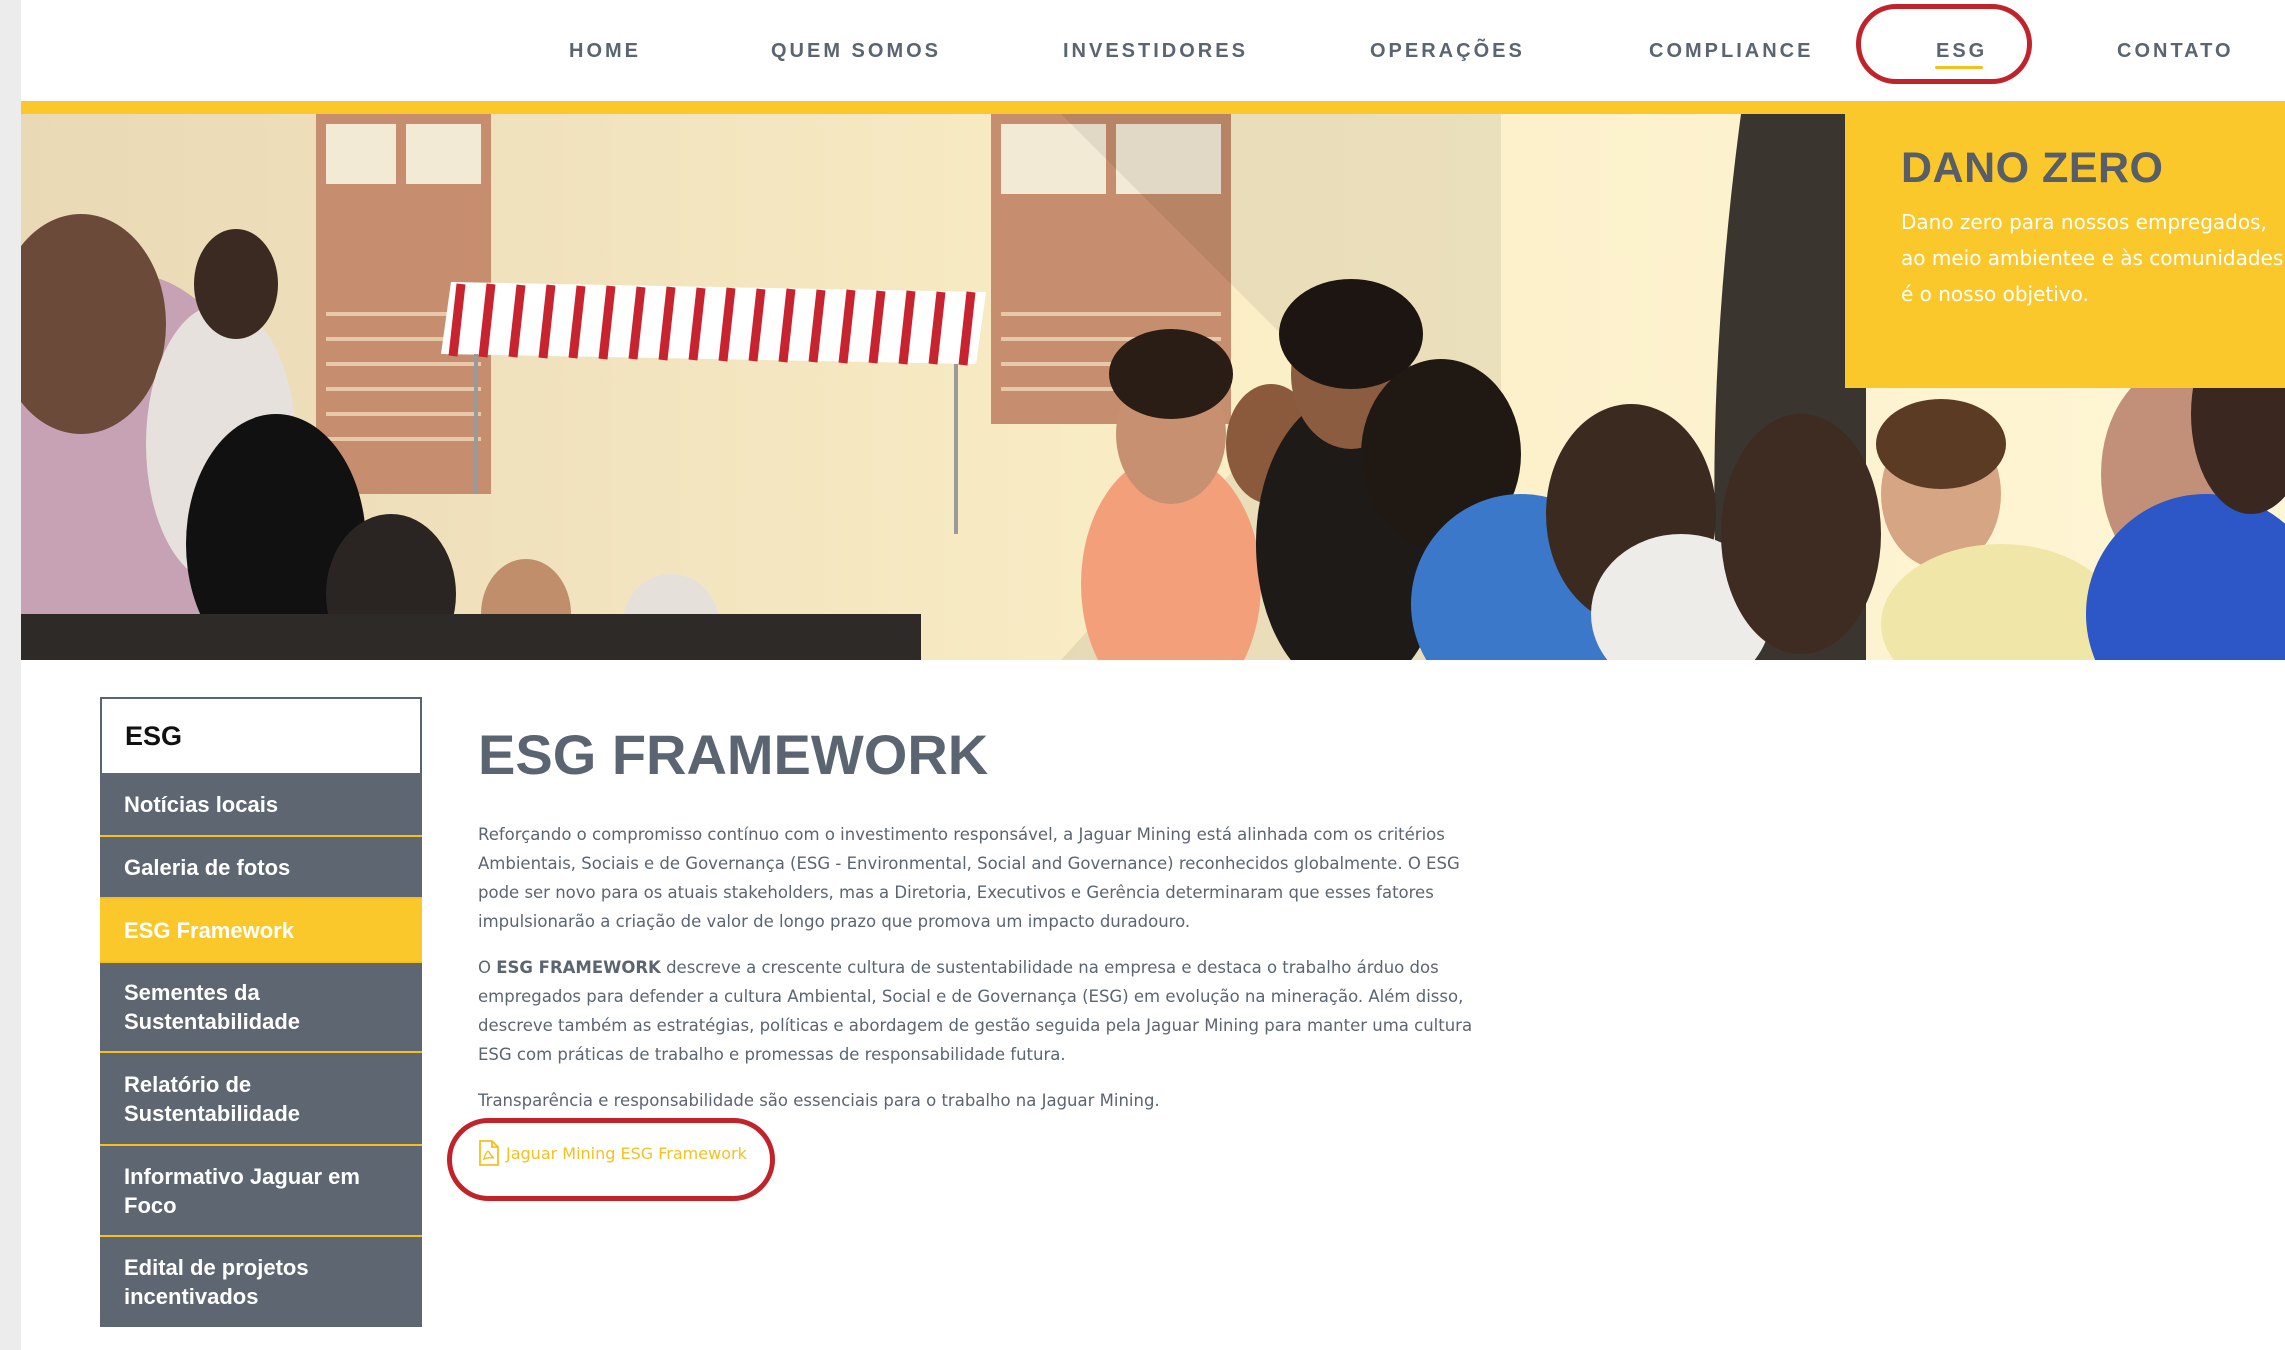 Image resolution: width=2285 pixels, height=1350 pixels. Describe the element at coordinates (1155, 51) in the screenshot. I see `nav-investidores: INVESTIDORES` at that location.